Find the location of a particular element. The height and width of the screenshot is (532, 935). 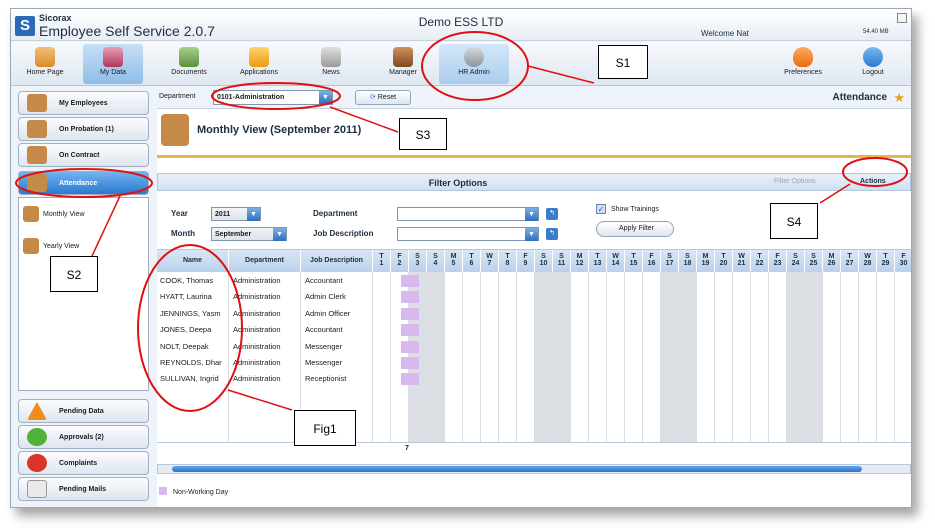

department-select: 0101-Administration ▼ is located at coordinates (273, 97).